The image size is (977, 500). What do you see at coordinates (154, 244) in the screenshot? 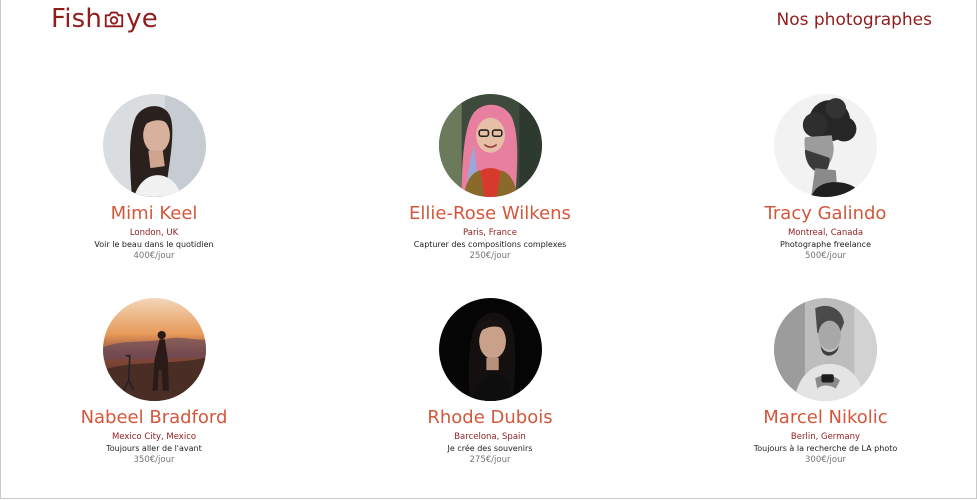
I see `photographer-tagline: Voir le beau dans le quotidien` at bounding box center [154, 244].